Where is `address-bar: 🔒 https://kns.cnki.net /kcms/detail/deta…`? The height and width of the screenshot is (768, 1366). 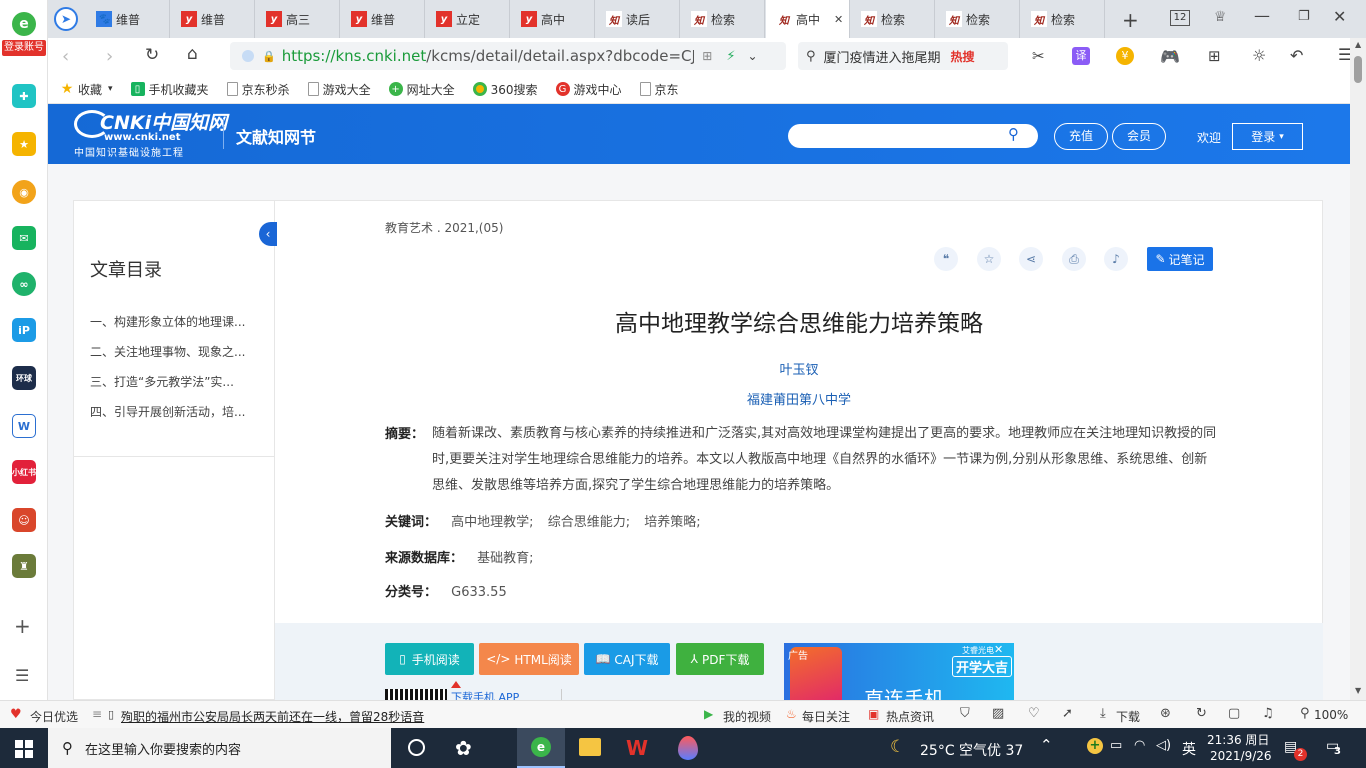
address-bar: 🔒 https://kns.cnki.net /kcms/detail/deta… is located at coordinates (508, 56).